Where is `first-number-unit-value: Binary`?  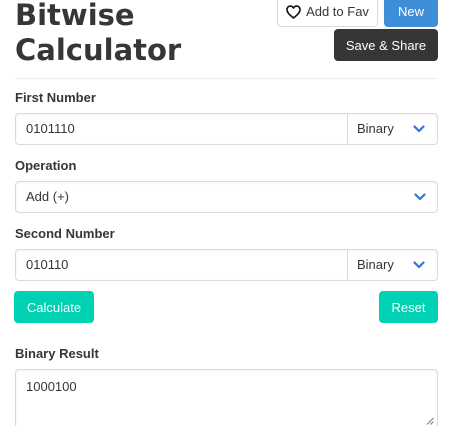
first-number-unit-value: Binary is located at coordinates (375, 128).